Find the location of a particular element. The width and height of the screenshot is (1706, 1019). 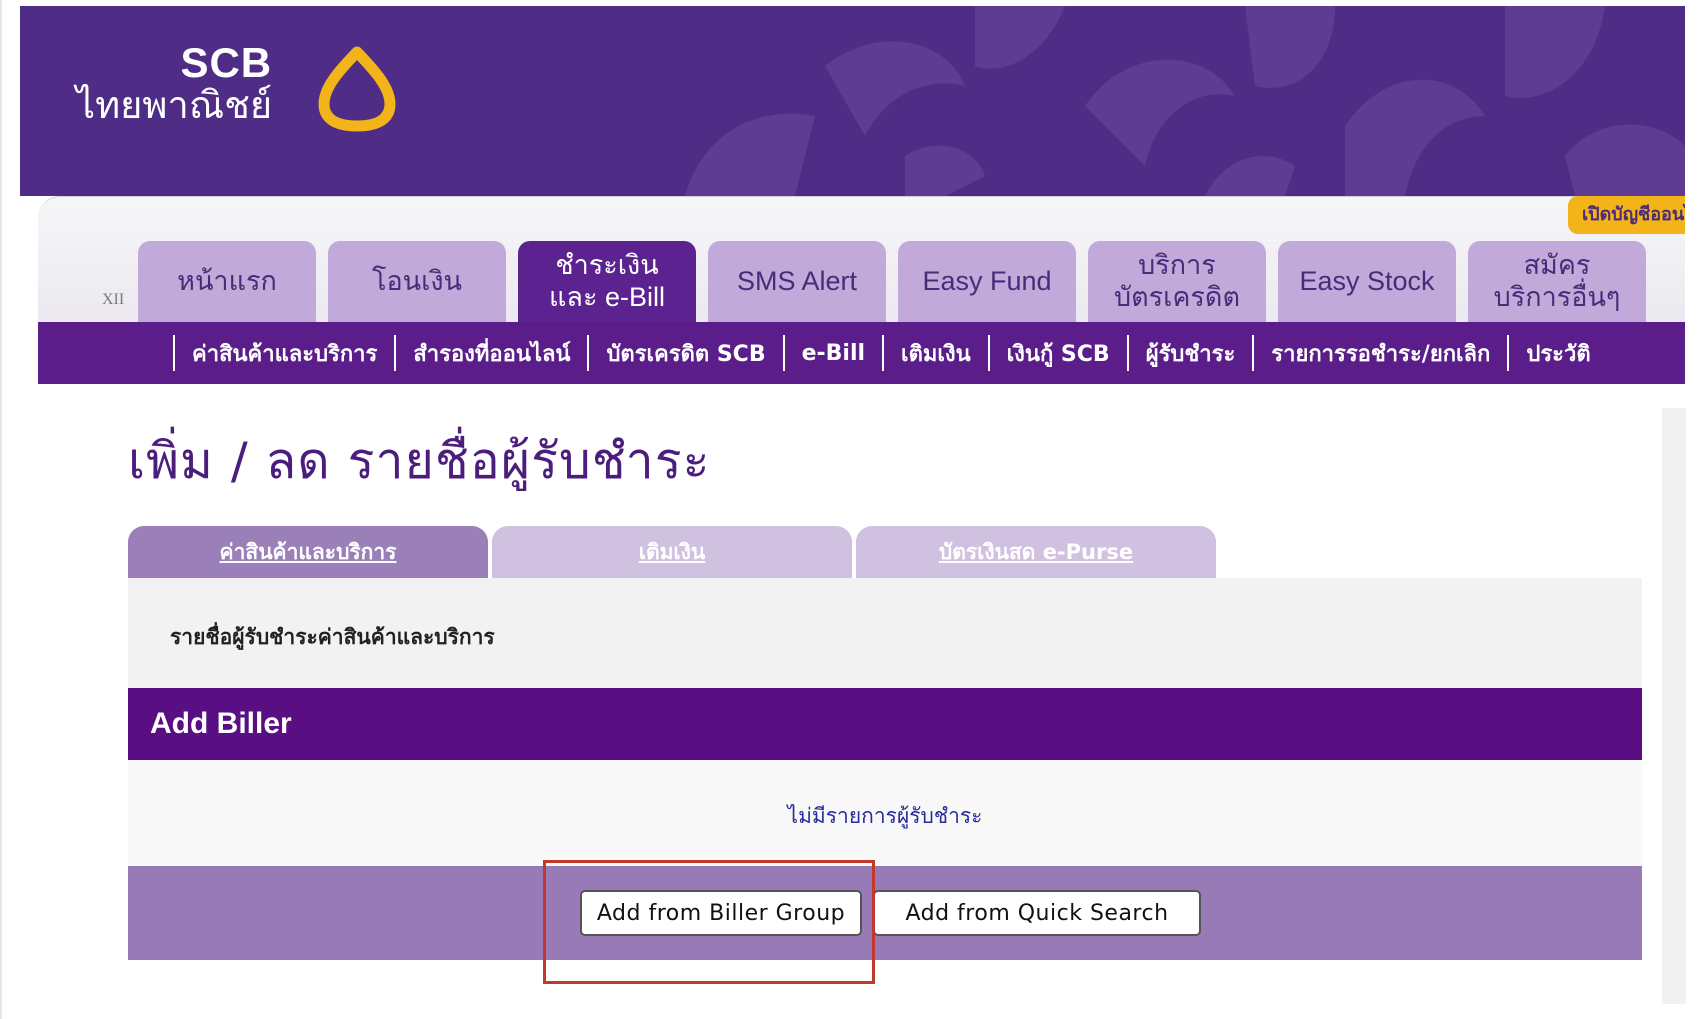

sub-nav-item-6: ผู้รับชำระ is located at coordinates (1191, 353).